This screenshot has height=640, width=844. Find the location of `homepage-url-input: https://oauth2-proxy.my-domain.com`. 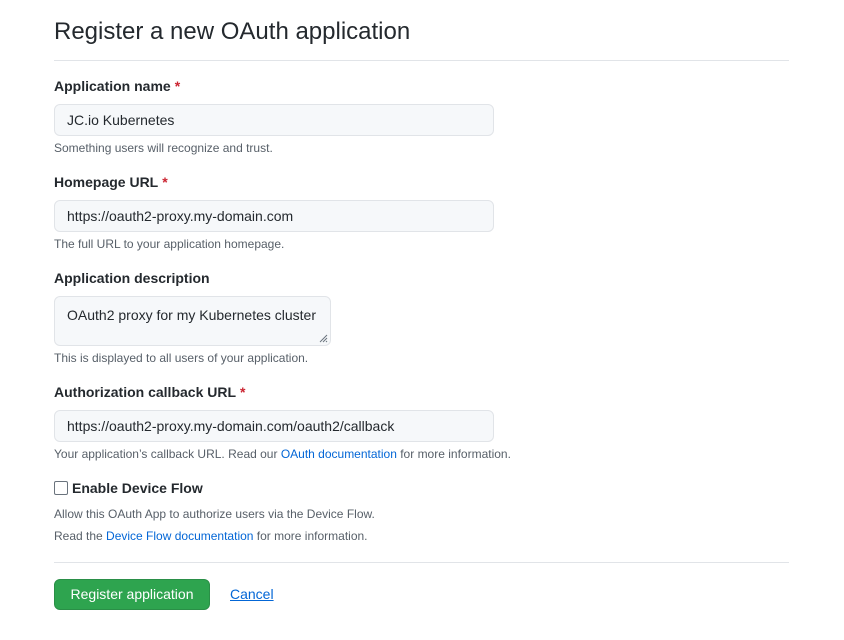

homepage-url-input: https://oauth2-proxy.my-domain.com is located at coordinates (274, 216).